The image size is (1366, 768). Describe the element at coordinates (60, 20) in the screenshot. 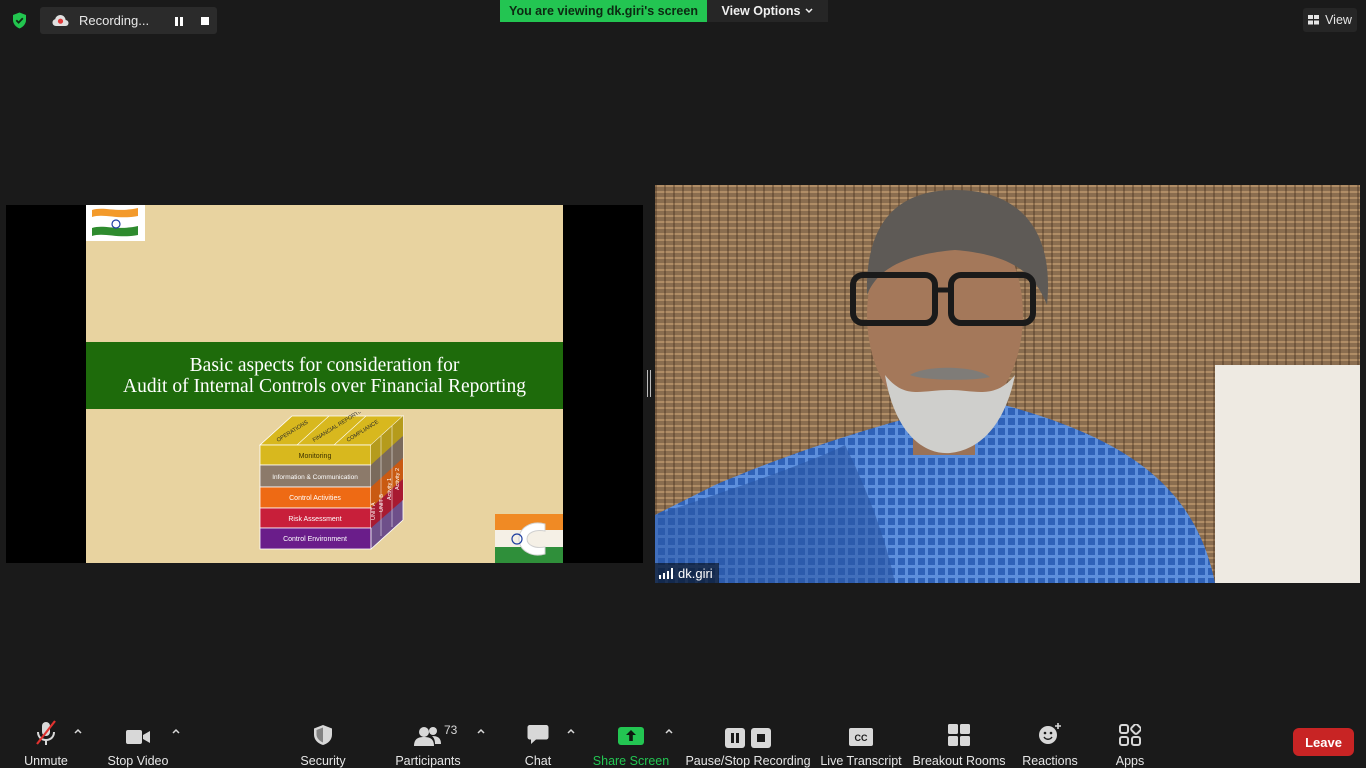

I see `cloud-recording-icon` at that location.